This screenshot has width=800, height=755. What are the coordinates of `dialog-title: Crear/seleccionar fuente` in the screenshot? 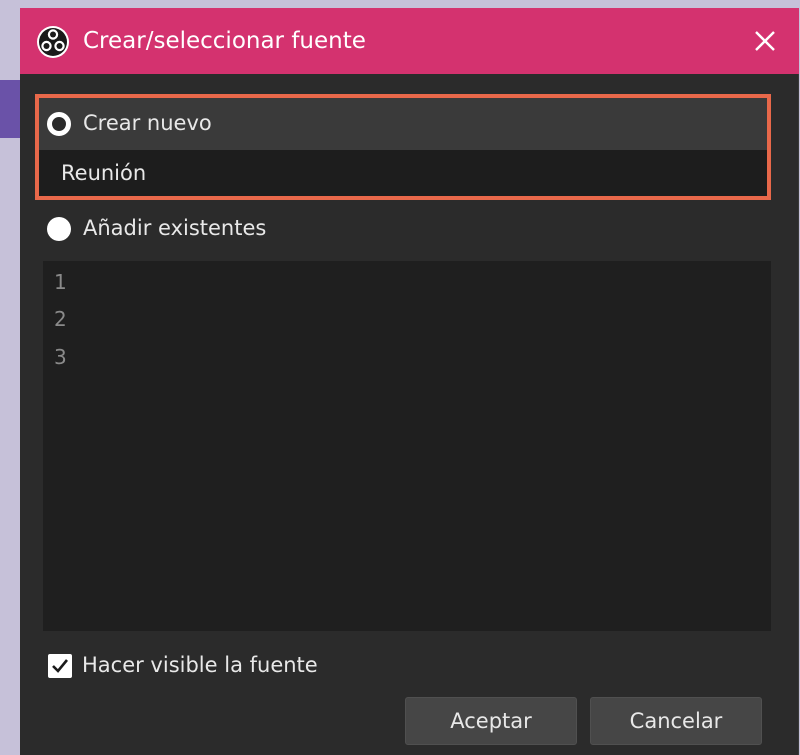 It's located at (224, 41).